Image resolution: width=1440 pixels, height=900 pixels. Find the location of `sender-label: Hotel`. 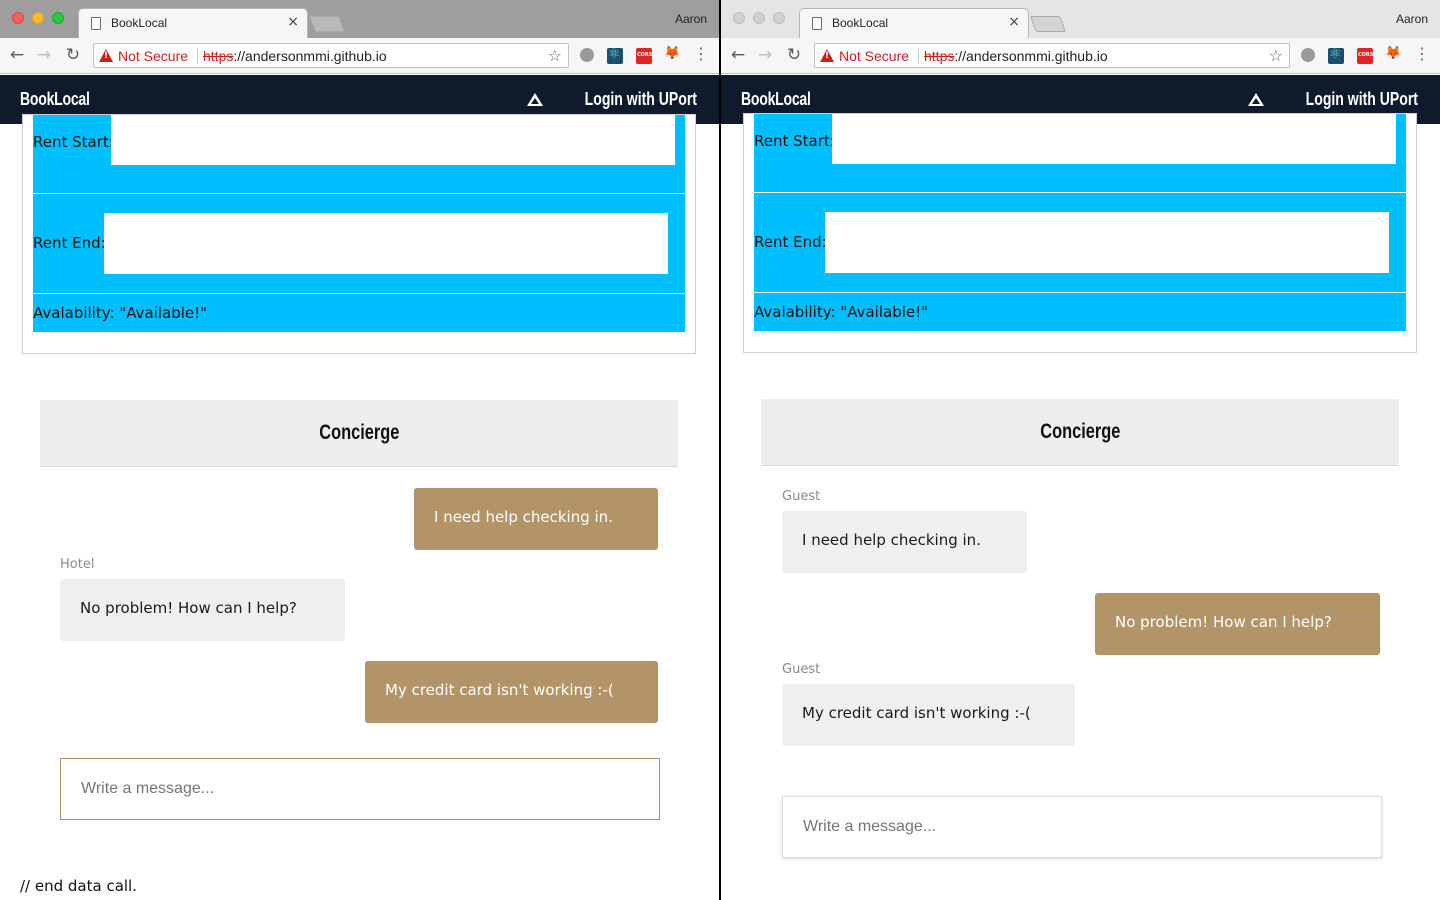

sender-label: Hotel is located at coordinates (77, 564).